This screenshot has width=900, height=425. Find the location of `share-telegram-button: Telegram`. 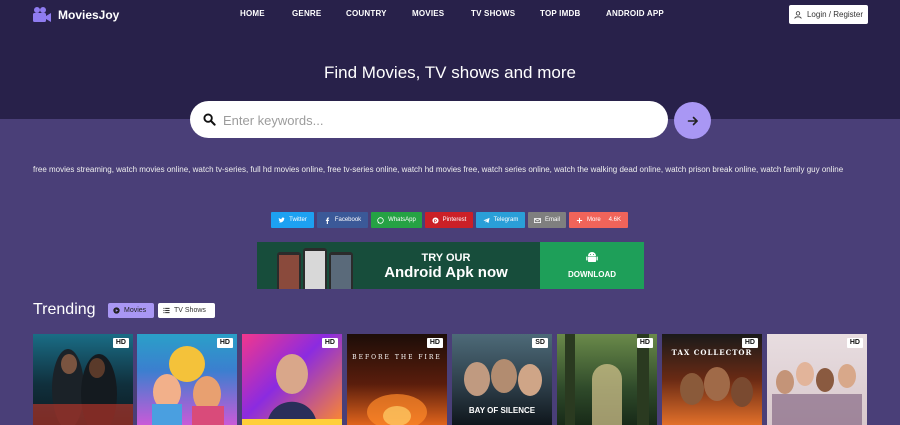

share-telegram-button: Telegram is located at coordinates (500, 220).